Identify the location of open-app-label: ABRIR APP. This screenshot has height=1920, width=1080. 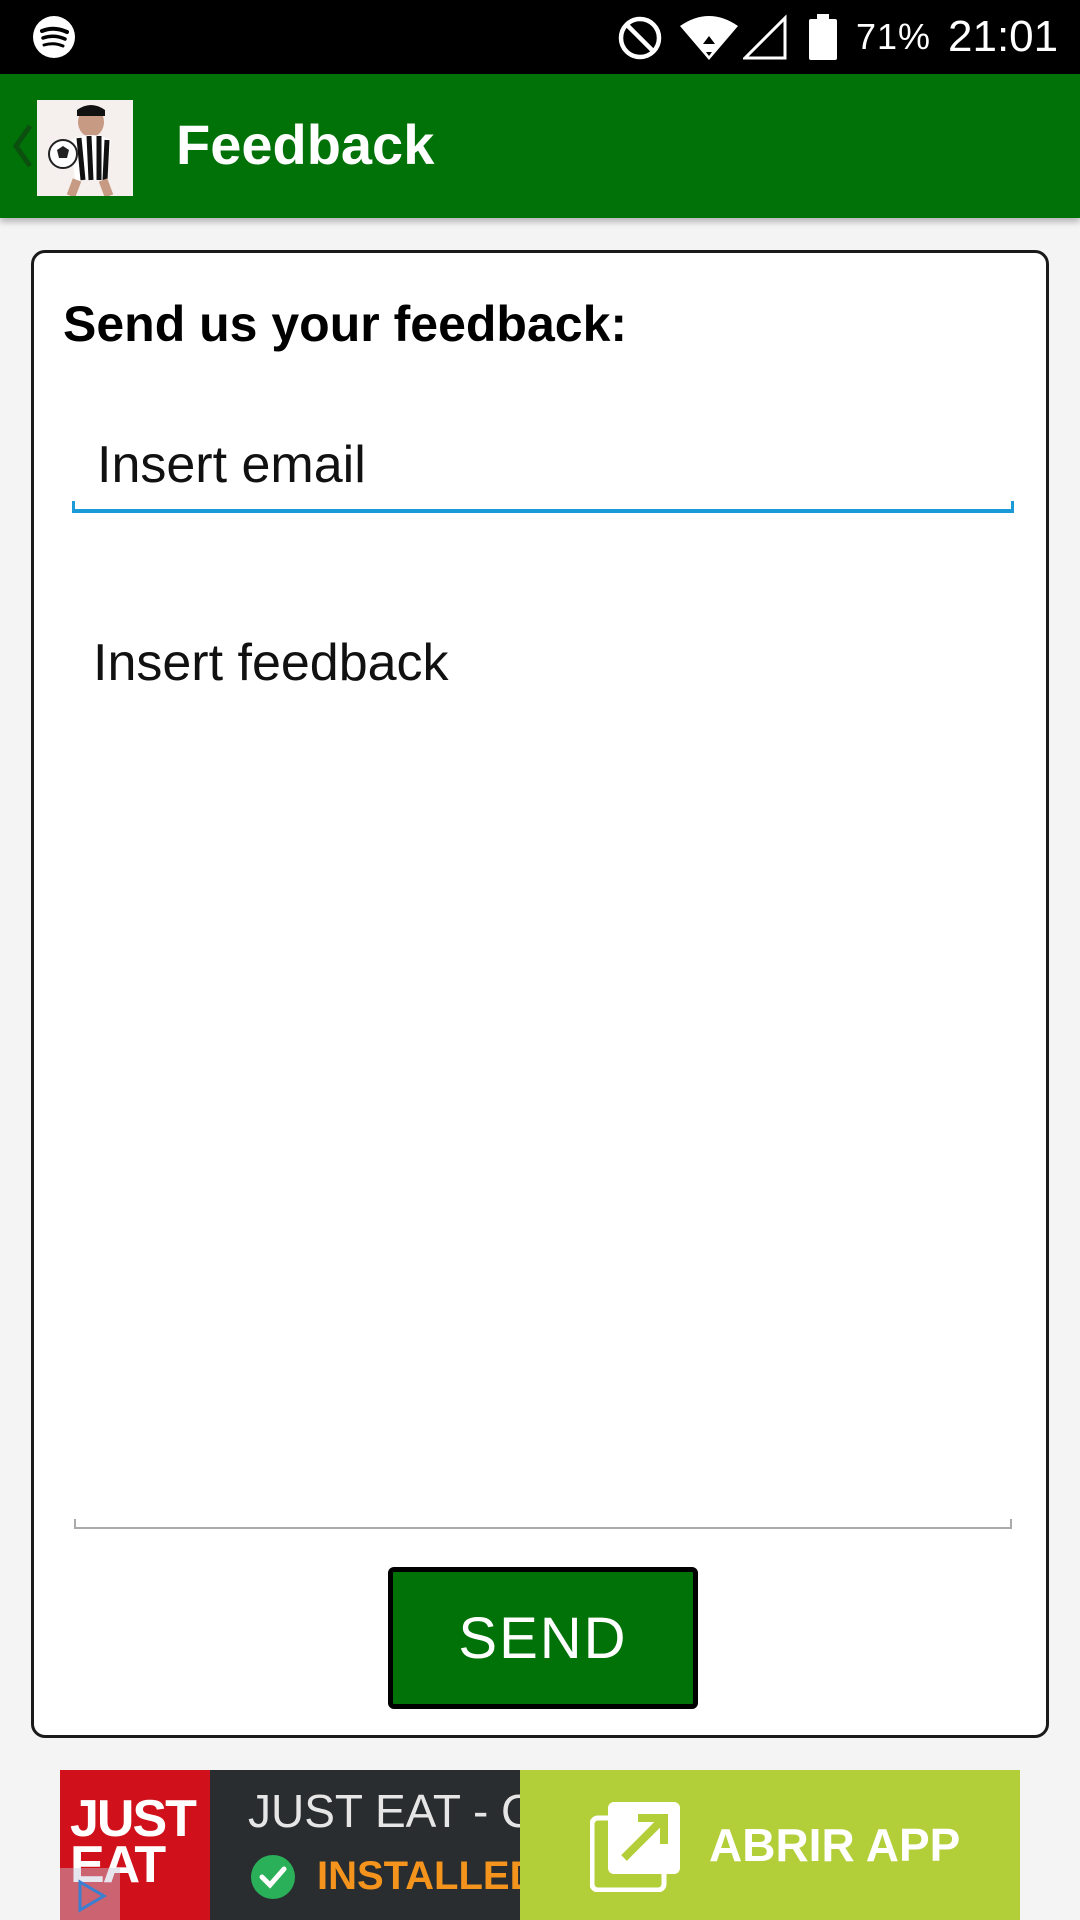
(835, 1845).